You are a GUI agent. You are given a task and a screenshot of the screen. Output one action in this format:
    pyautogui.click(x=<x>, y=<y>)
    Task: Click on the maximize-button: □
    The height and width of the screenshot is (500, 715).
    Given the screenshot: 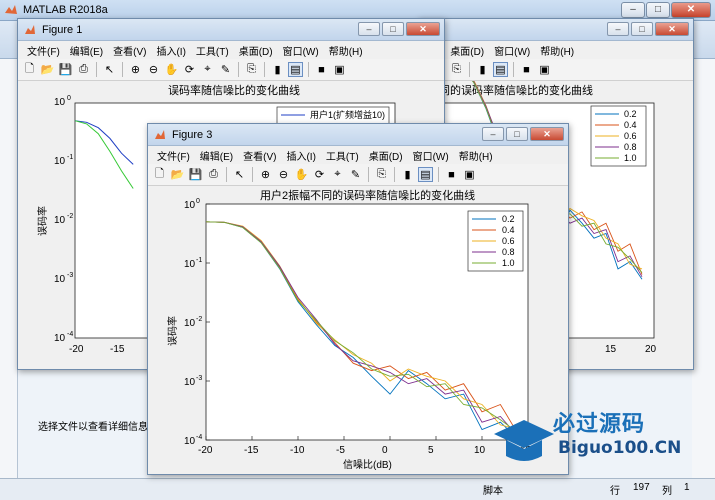 What is the action you would take?
    pyautogui.click(x=658, y=10)
    